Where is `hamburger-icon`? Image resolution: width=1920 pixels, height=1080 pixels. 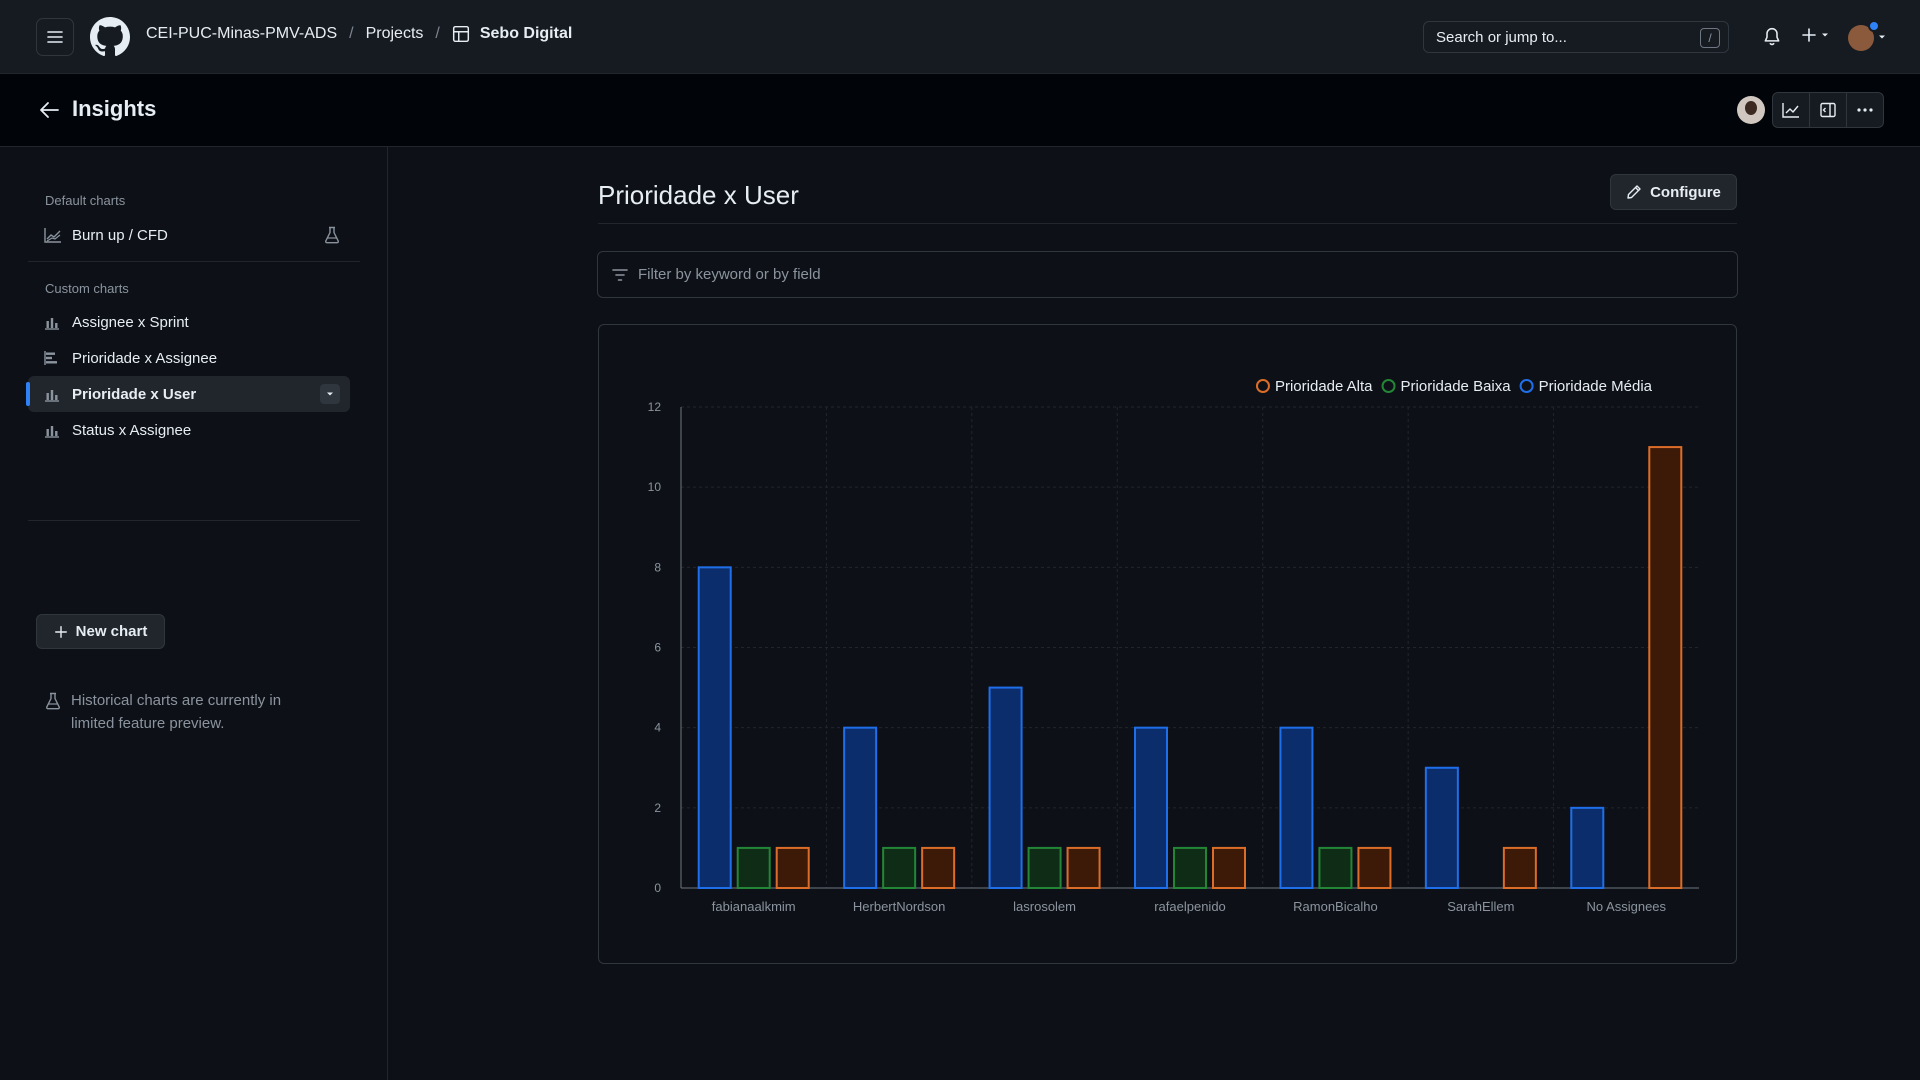 hamburger-icon is located at coordinates (55, 37).